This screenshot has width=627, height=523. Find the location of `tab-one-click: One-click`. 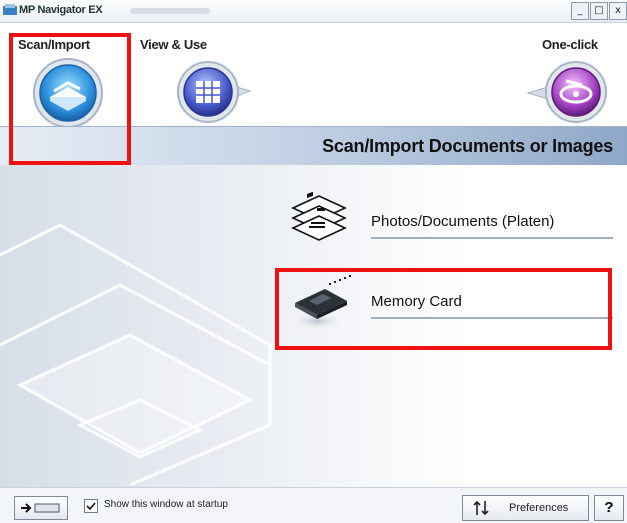

tab-one-click: One-click is located at coordinates (573, 73).